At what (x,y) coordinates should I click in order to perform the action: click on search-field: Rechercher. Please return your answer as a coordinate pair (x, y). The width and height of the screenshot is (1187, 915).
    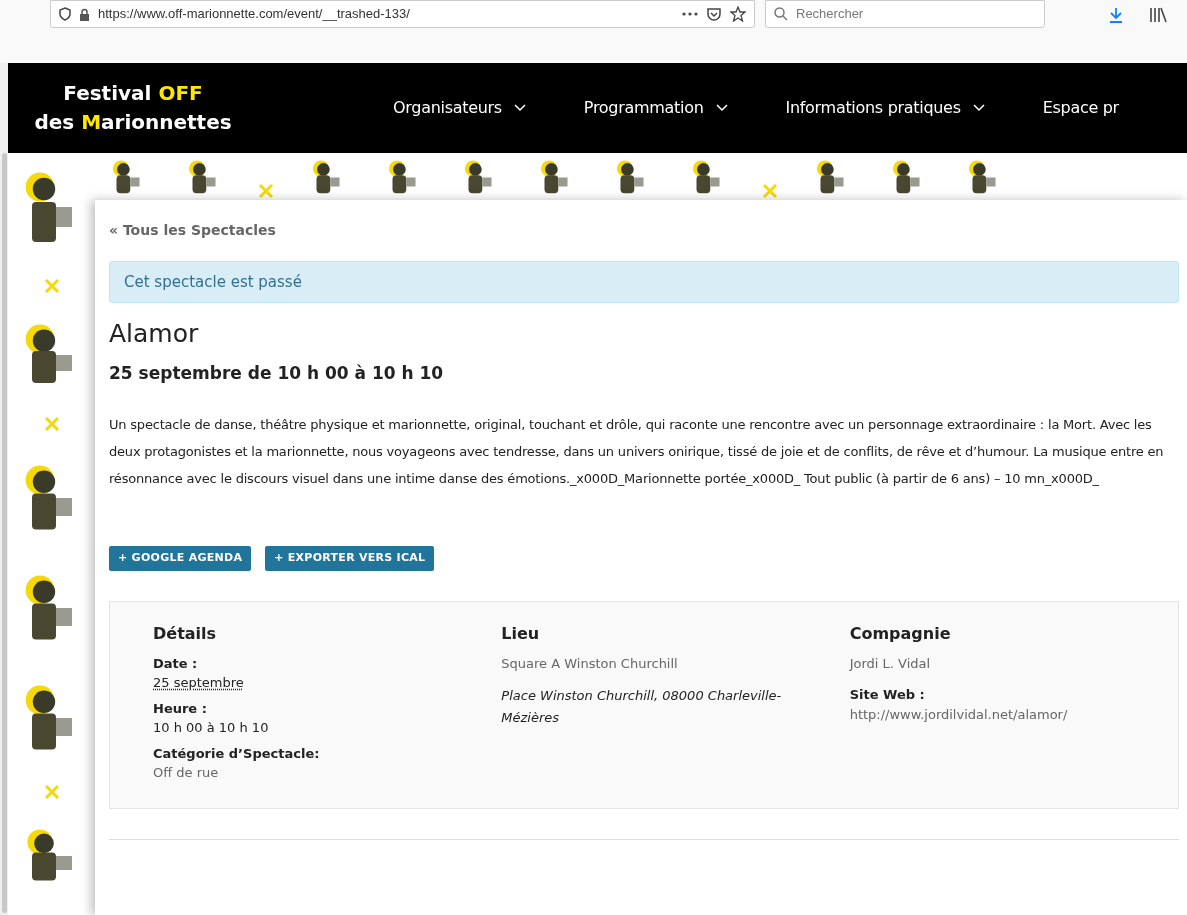
    Looking at the image, I should click on (905, 14).